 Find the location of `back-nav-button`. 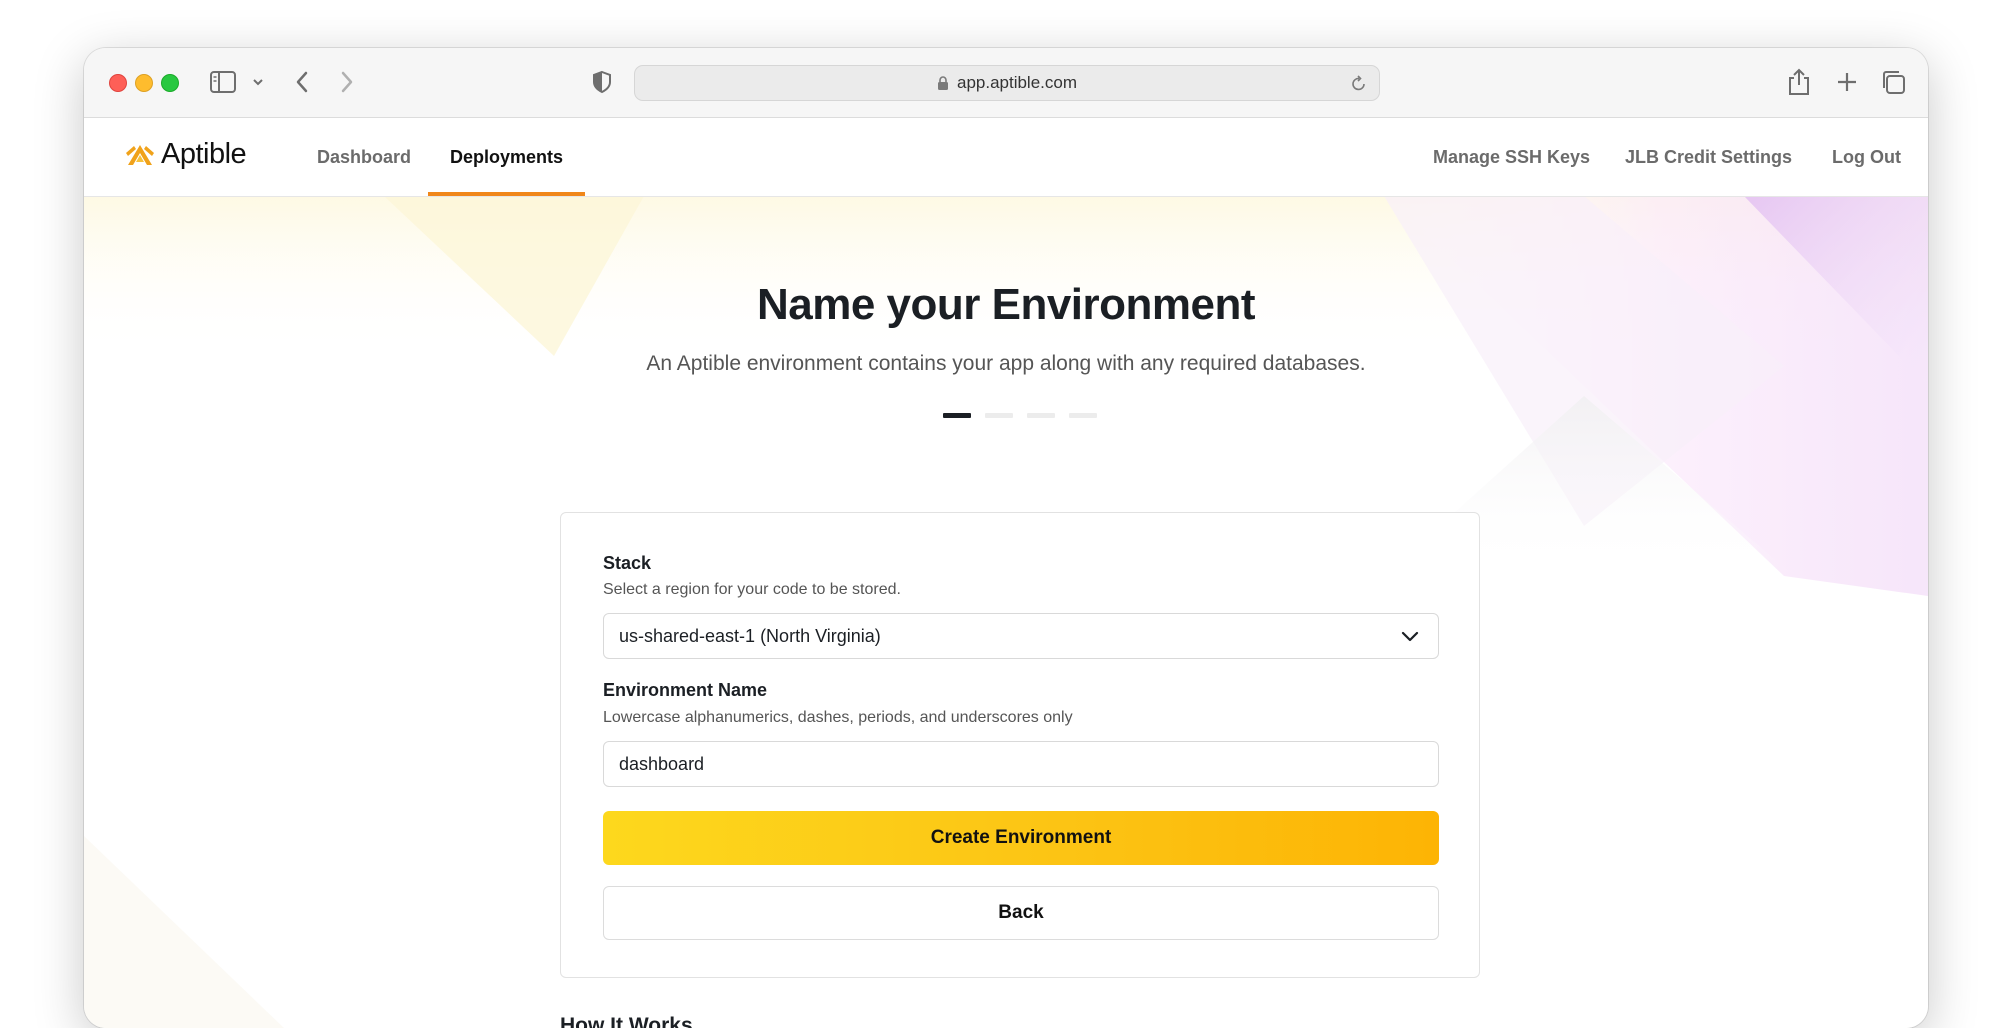

back-nav-button is located at coordinates (302, 82).